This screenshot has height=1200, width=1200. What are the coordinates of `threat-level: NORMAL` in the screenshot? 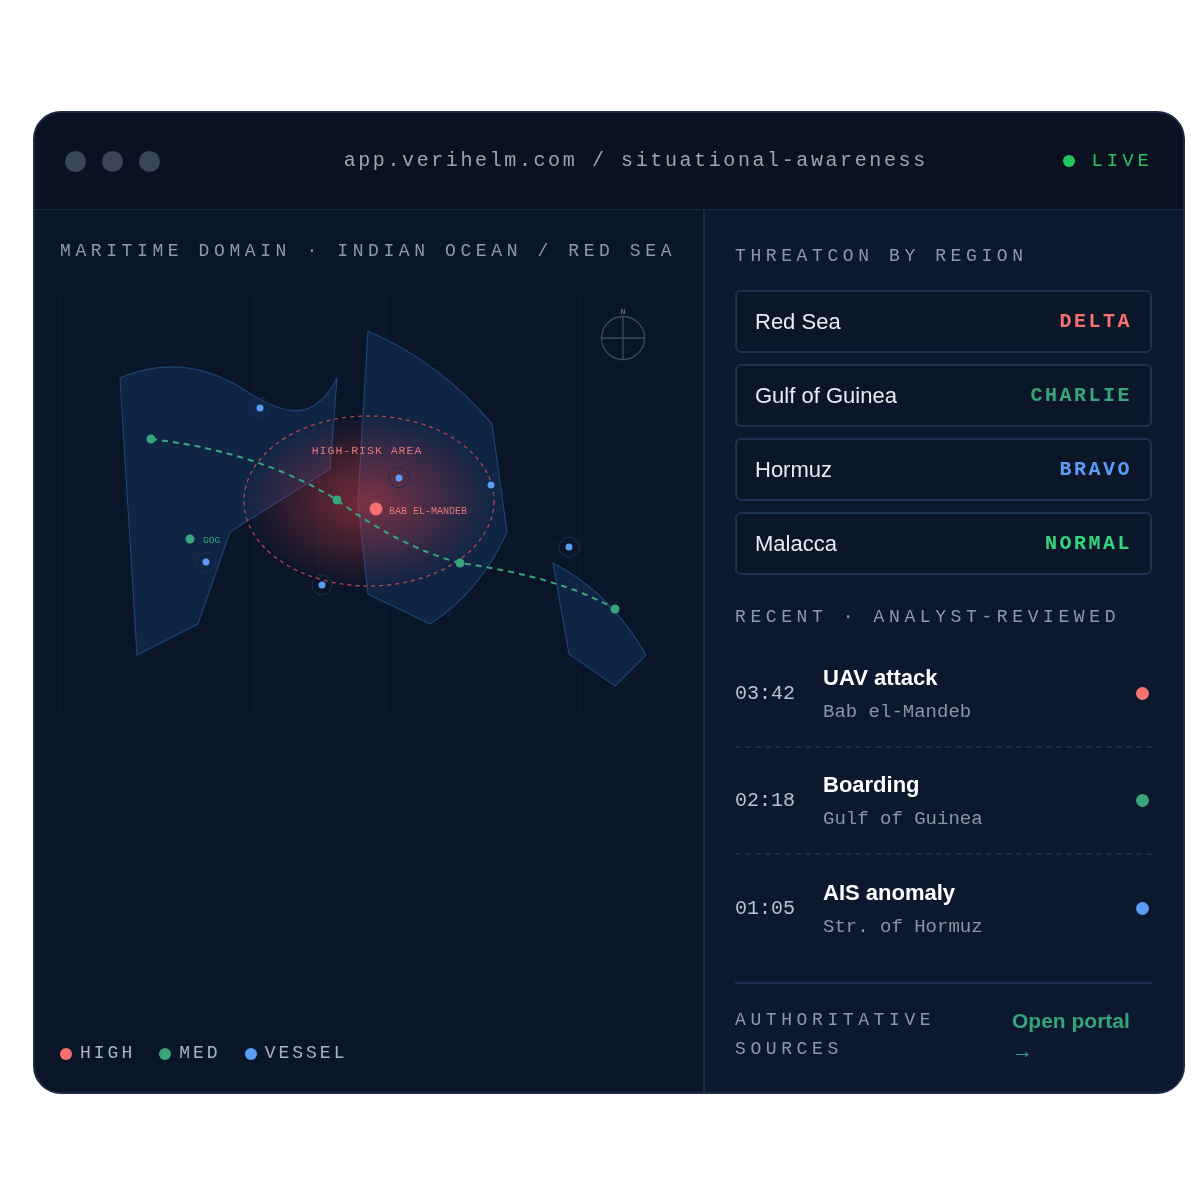 It's located at (1088, 543).